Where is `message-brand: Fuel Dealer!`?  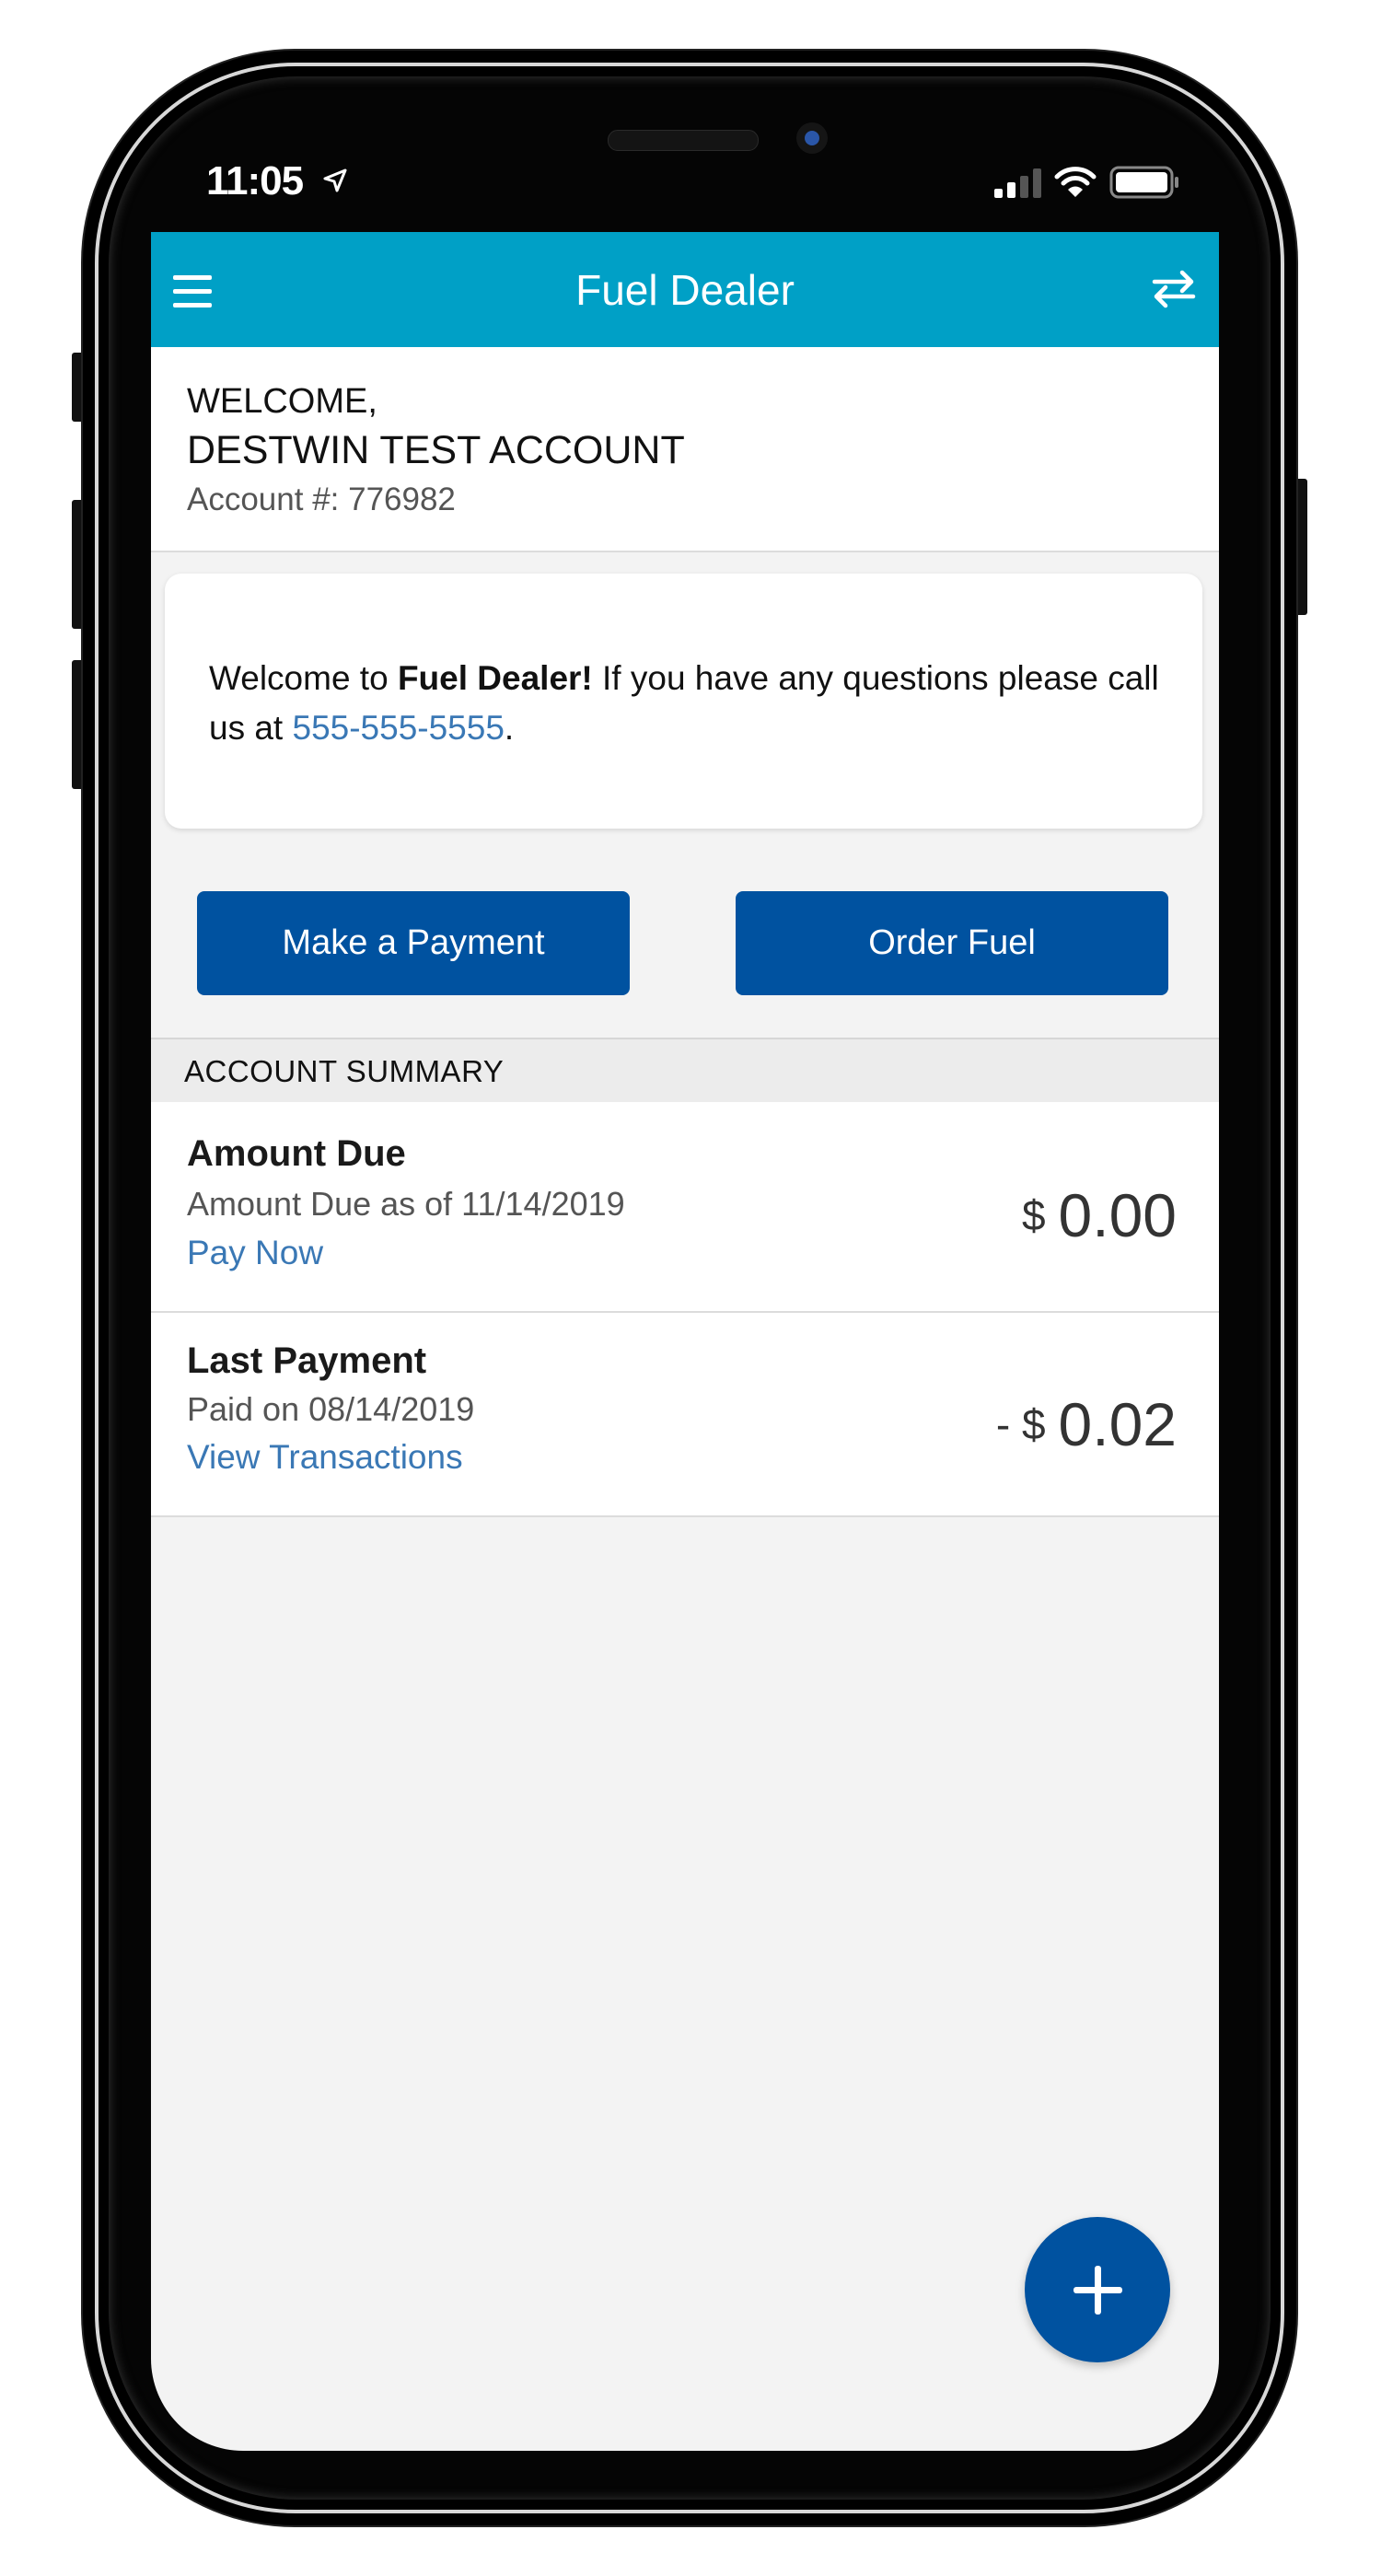 message-brand: Fuel Dealer! is located at coordinates (495, 678).